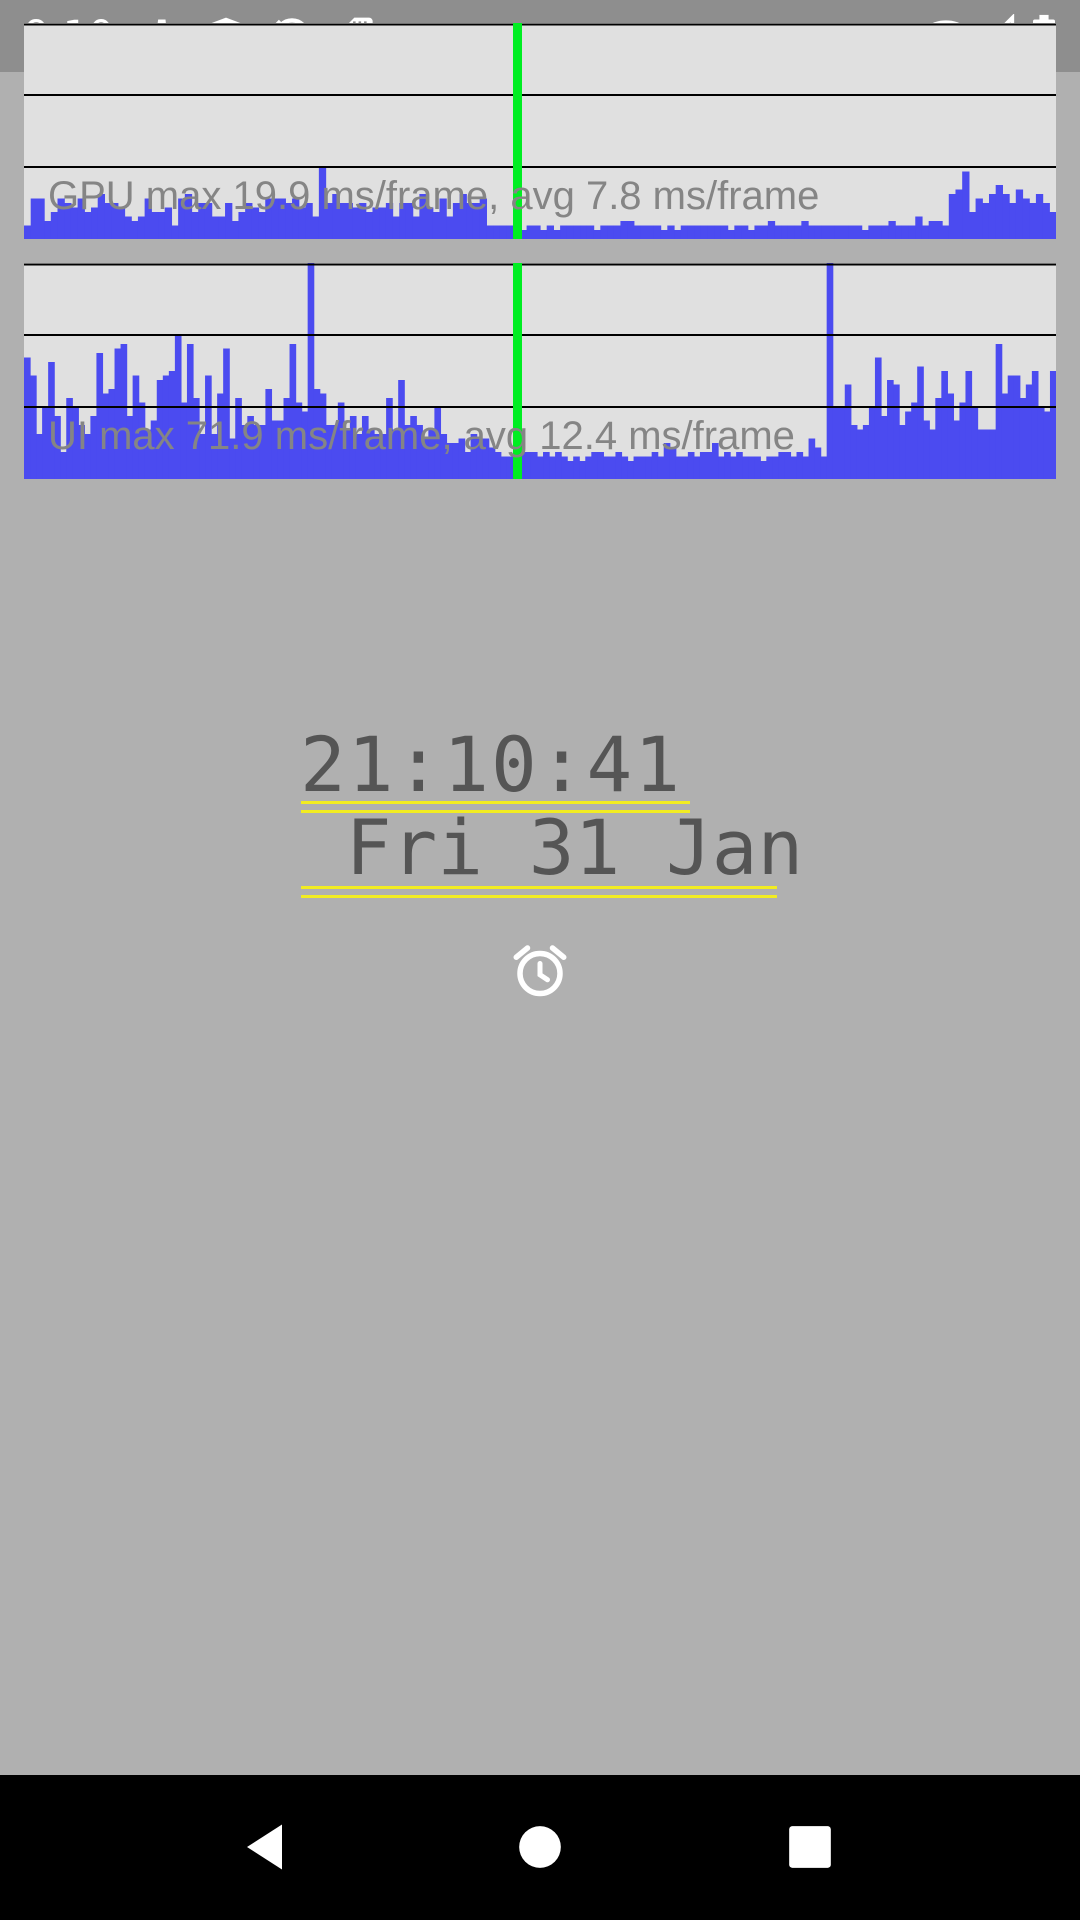  I want to click on alarm-clock-icon, so click(540, 971).